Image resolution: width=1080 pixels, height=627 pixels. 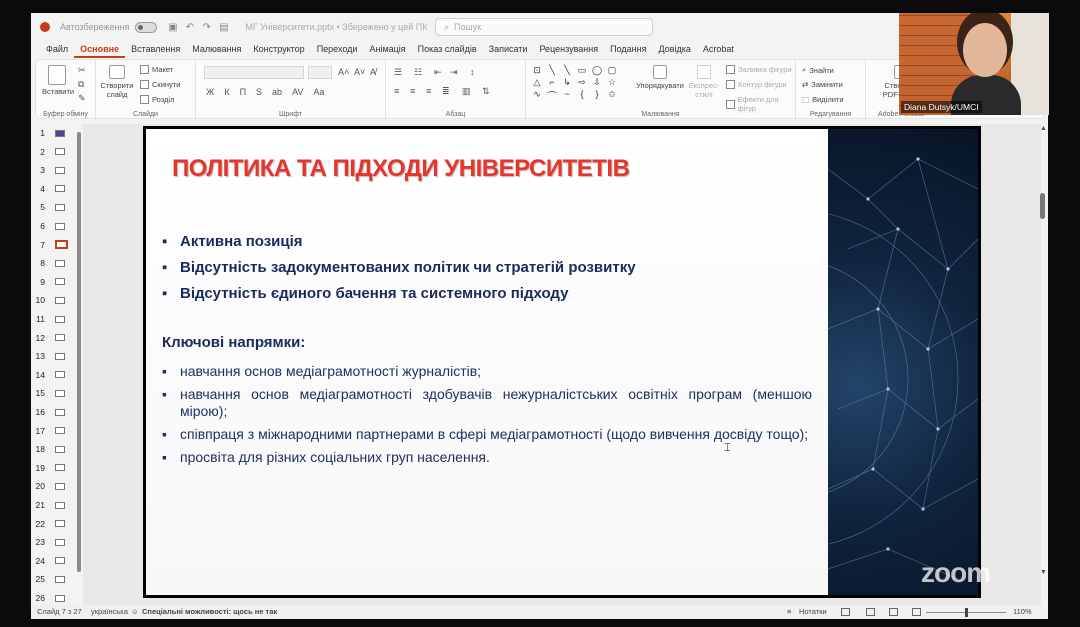 I want to click on shape-arc-icon: ⌒, so click(x=552, y=95).